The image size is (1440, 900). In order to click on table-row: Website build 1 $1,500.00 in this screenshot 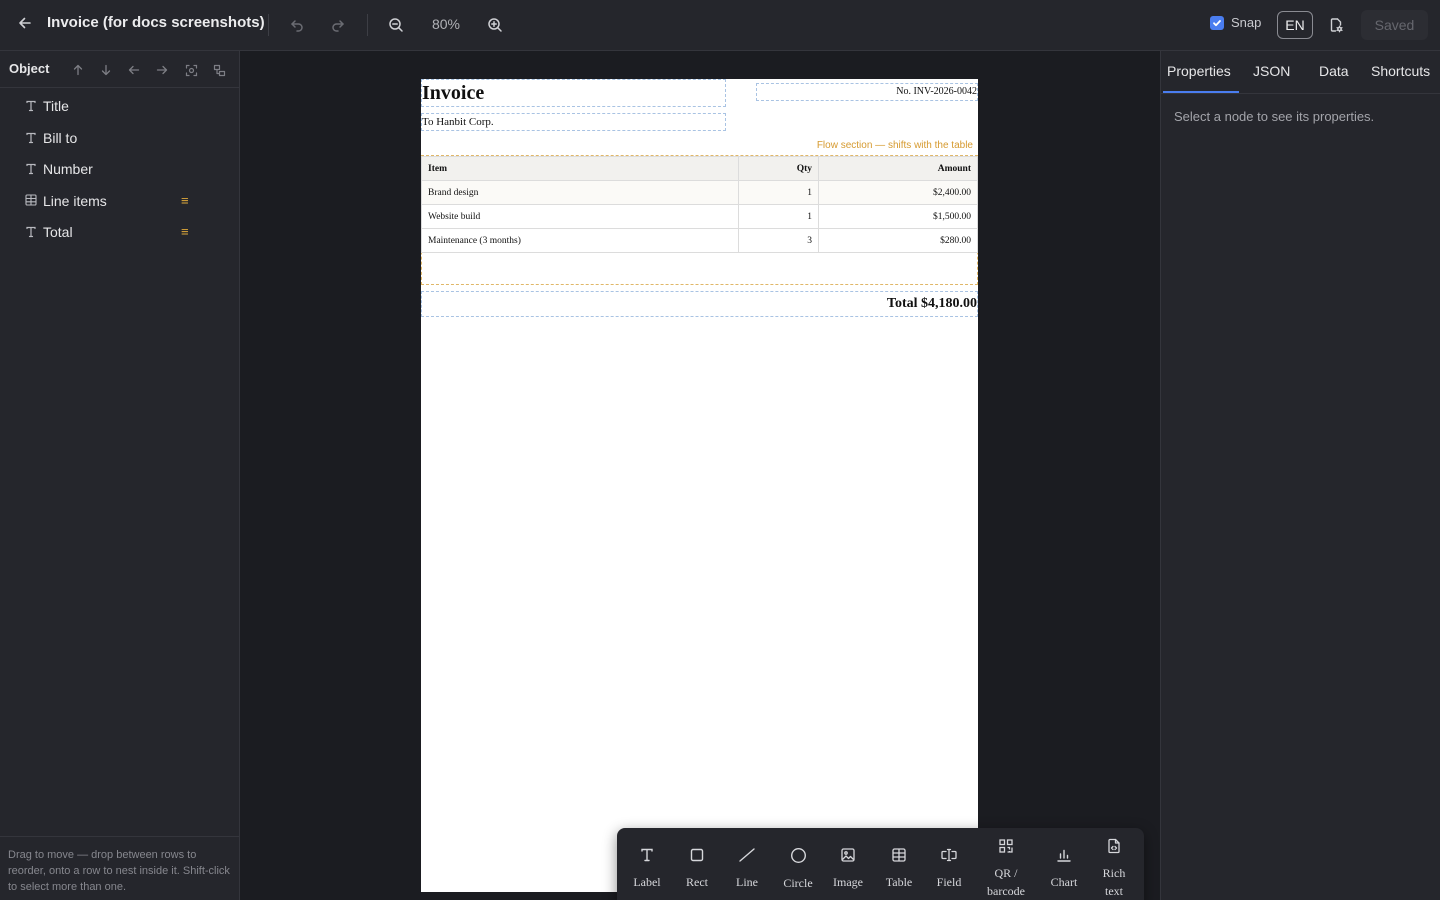, I will do `click(699, 216)`.